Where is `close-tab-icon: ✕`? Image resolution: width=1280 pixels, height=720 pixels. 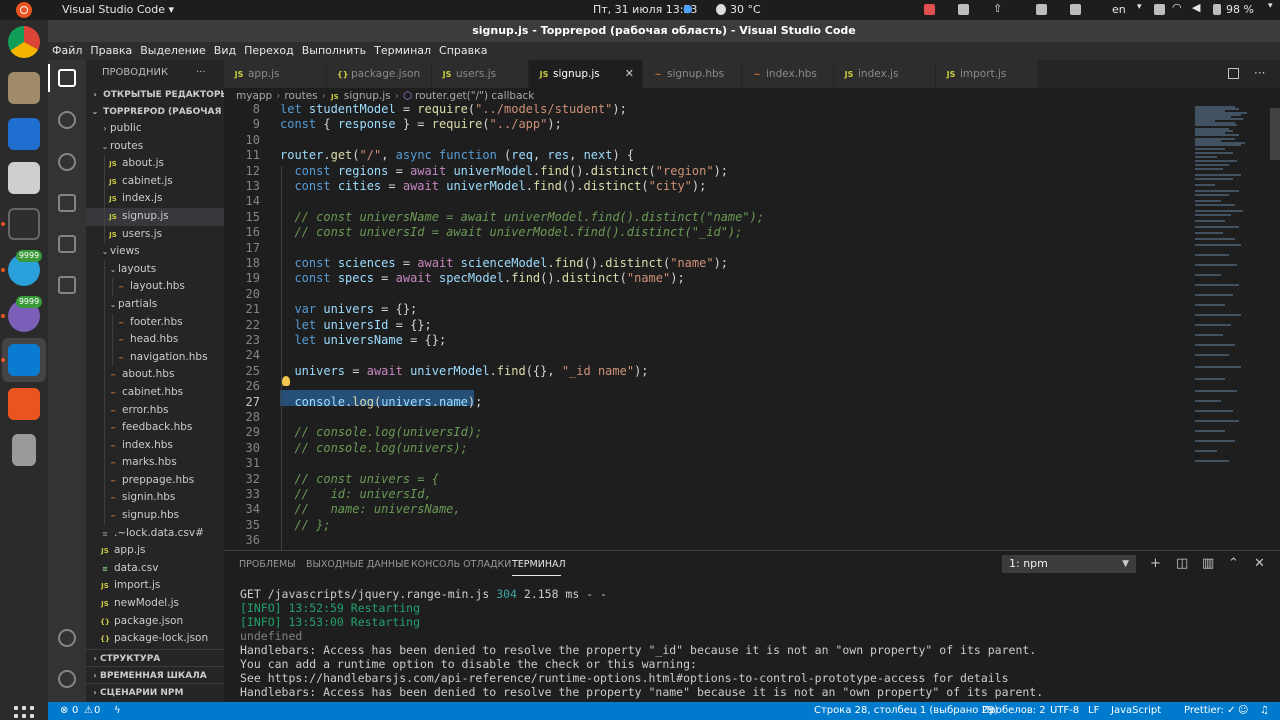
close-tab-icon: ✕ is located at coordinates (629, 74).